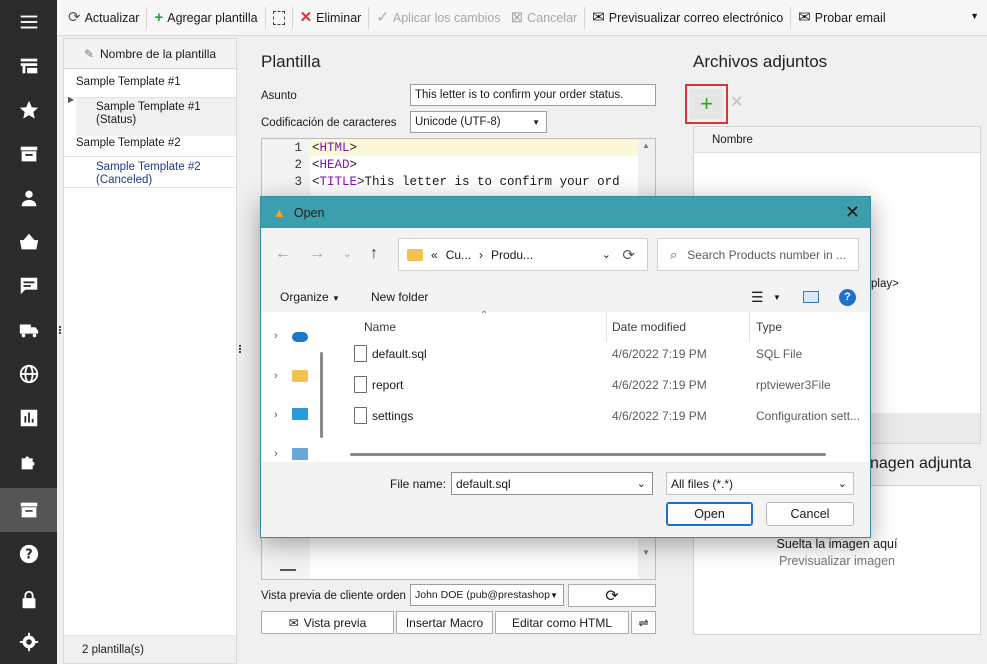 This screenshot has width=987, height=664. Describe the element at coordinates (321, 395) in the screenshot. I see `nav-scrollbar` at that location.